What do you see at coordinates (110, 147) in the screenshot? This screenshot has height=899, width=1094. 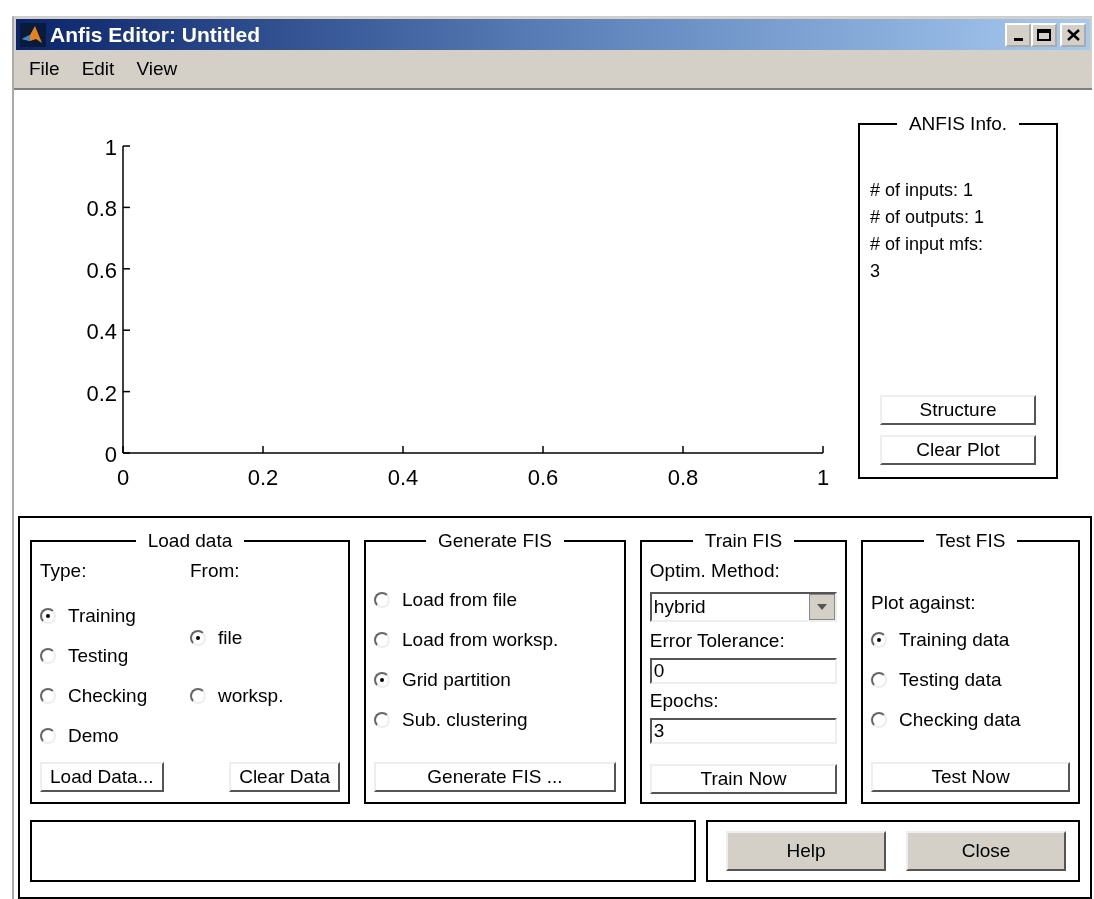 I see `y-tick-label: 1` at bounding box center [110, 147].